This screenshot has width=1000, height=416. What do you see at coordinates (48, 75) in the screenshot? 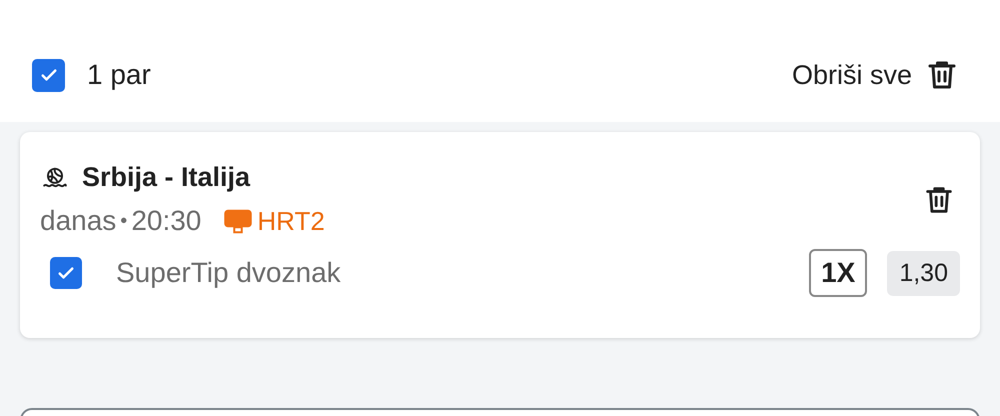
I see `select-all-checkbox` at bounding box center [48, 75].